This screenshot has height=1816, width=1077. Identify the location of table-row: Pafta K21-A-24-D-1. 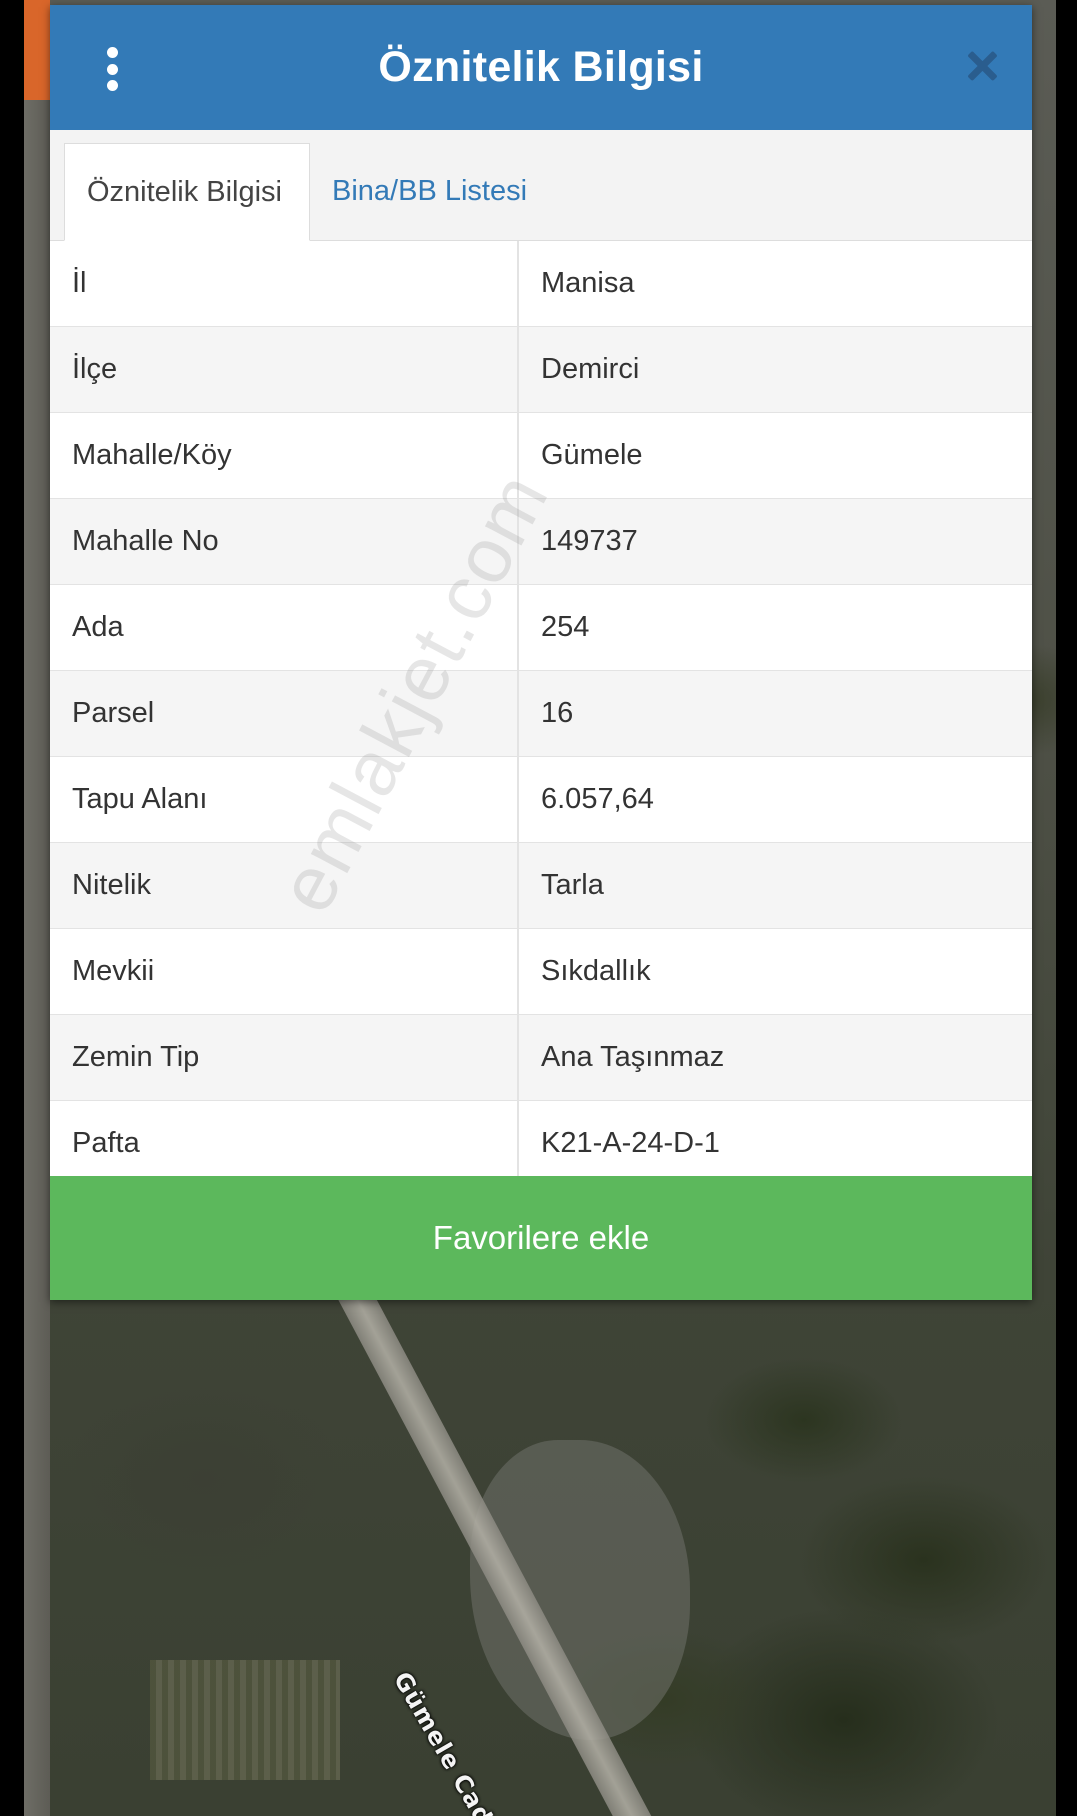
(541, 1143).